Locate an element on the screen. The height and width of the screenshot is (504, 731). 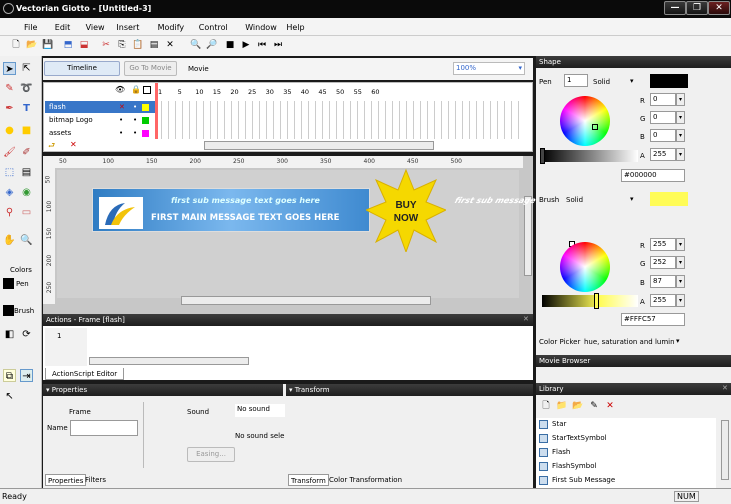
paint-bucket-icon: ◈ is located at coordinates (9, 192).